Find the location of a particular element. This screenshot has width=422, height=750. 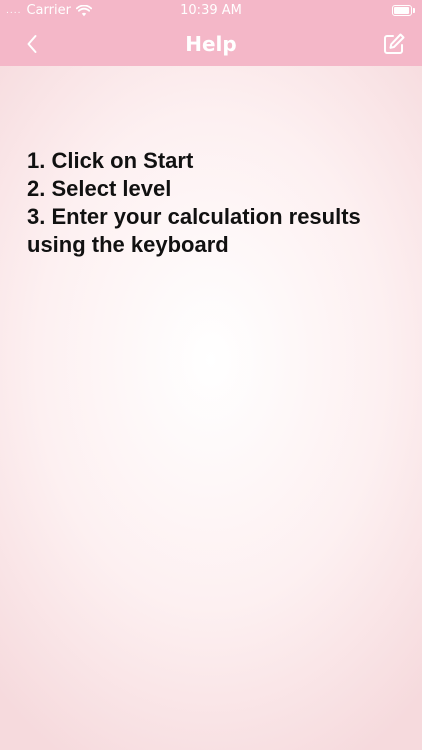

status-bar: .... Carrier 10:39 AM is located at coordinates (211, 11).